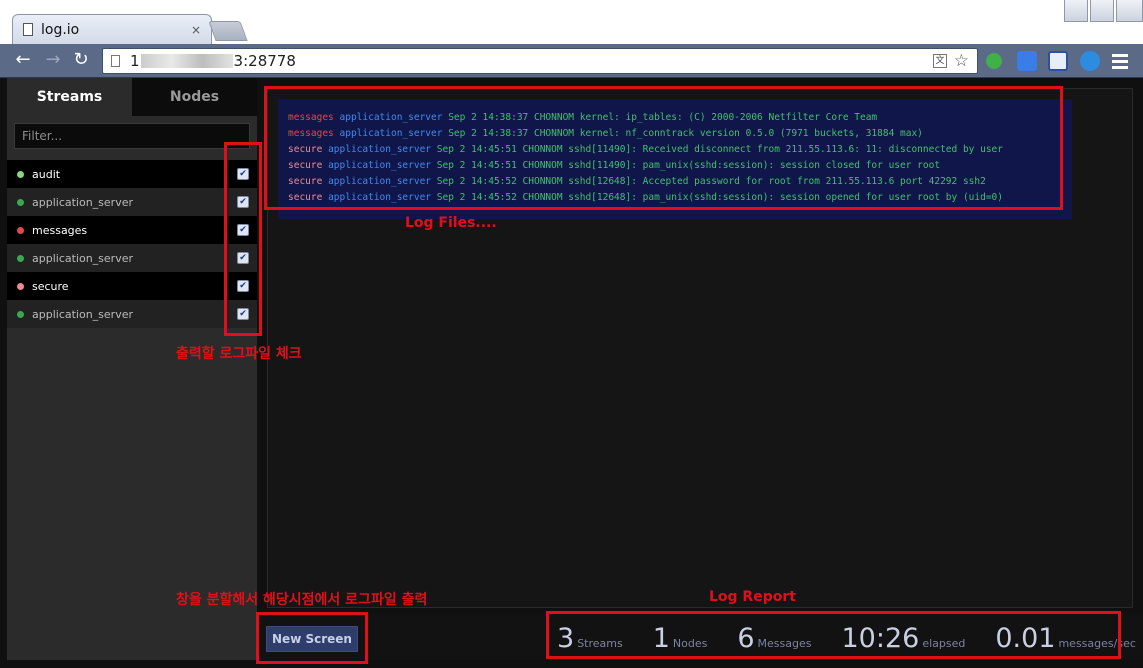 The image size is (1143, 668). What do you see at coordinates (264, 61) in the screenshot?
I see `url-suffix: 3:28778` at bounding box center [264, 61].